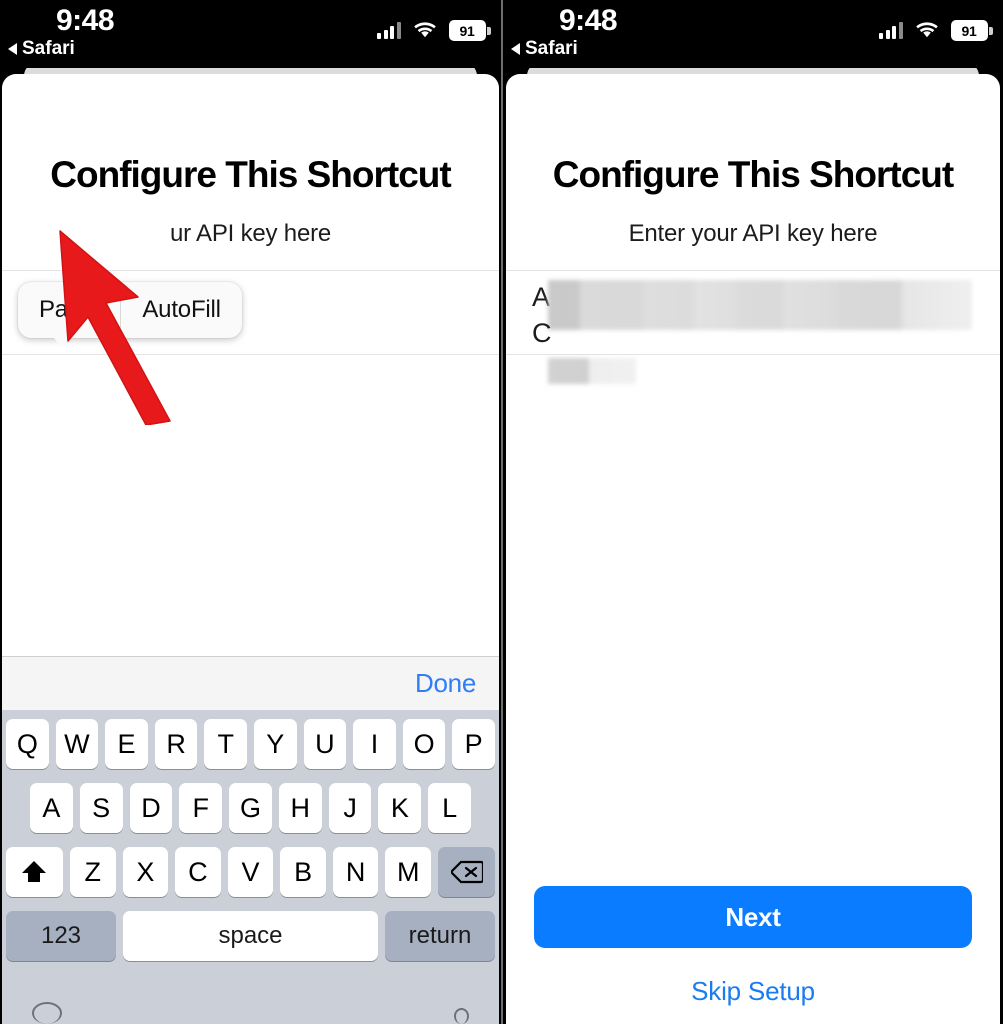  I want to click on prompt-text: ur API key here, so click(250, 233).